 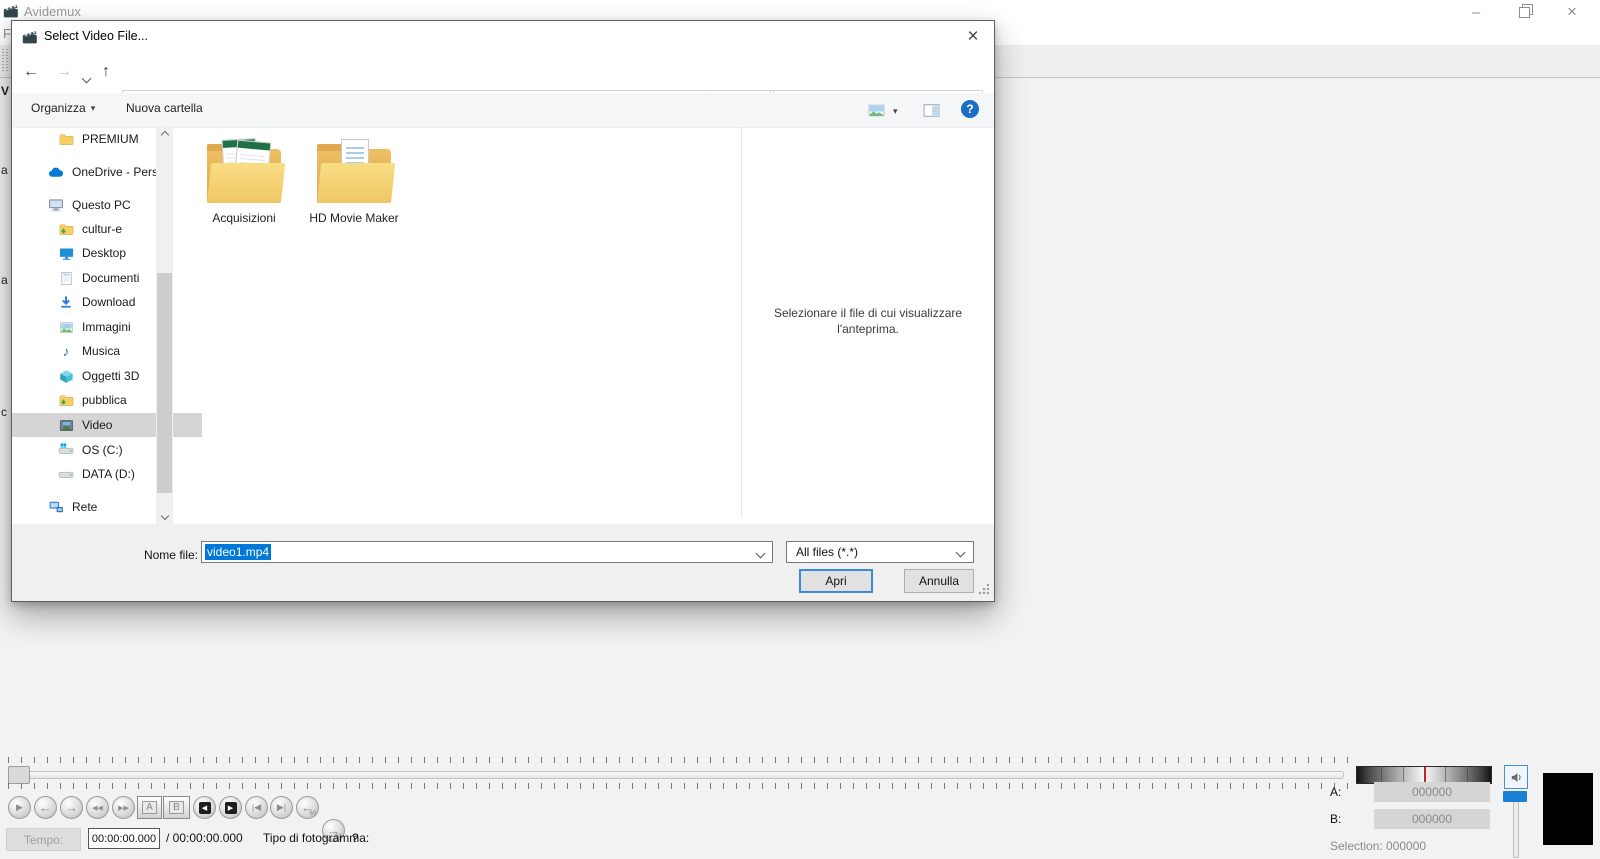 I want to click on avidemux-app-icon, so click(x=11, y=11).